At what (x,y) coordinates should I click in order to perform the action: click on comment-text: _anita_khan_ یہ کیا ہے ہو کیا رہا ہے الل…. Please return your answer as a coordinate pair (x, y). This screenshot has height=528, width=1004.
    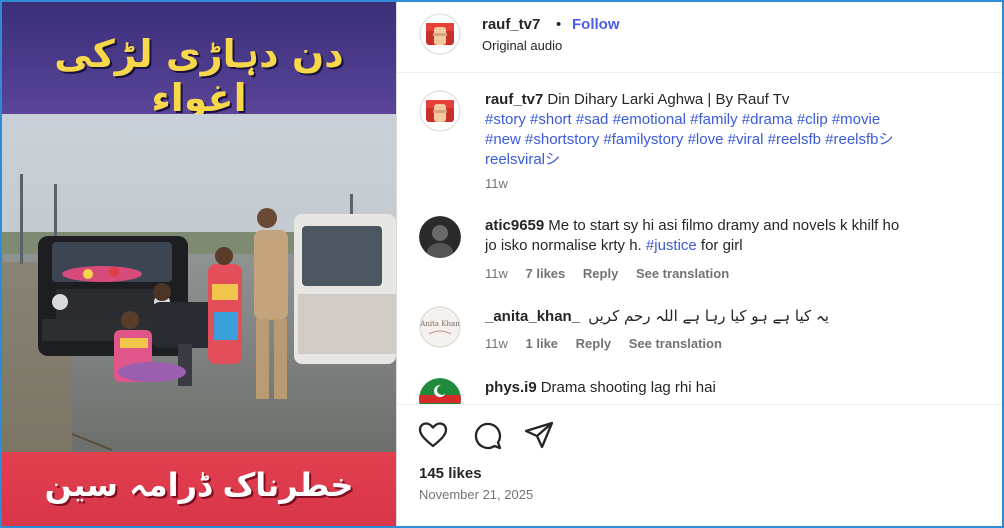
    Looking at the image, I should click on (737, 316).